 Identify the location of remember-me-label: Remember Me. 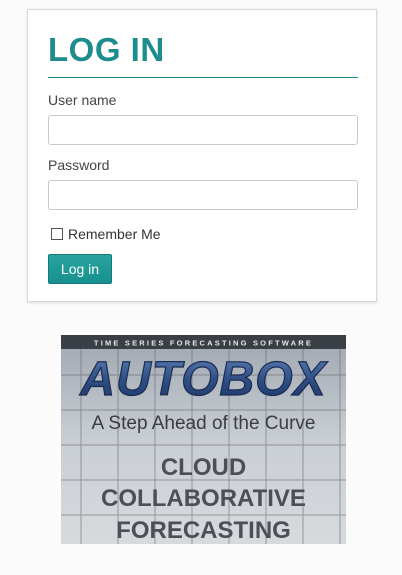
(114, 234).